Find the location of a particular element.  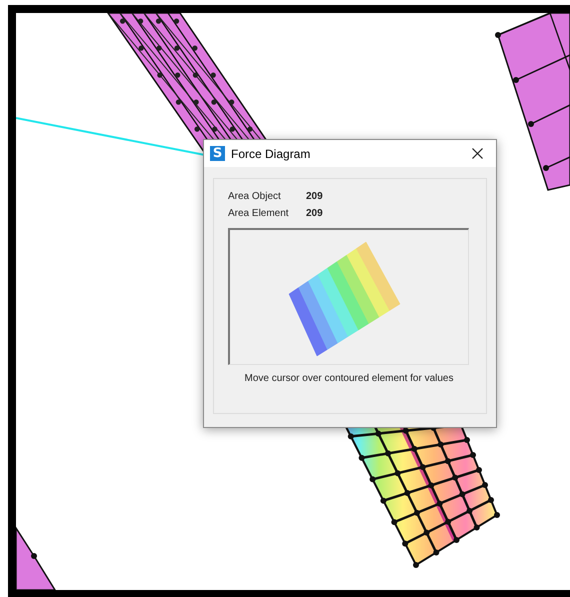

close-icon is located at coordinates (477, 153).